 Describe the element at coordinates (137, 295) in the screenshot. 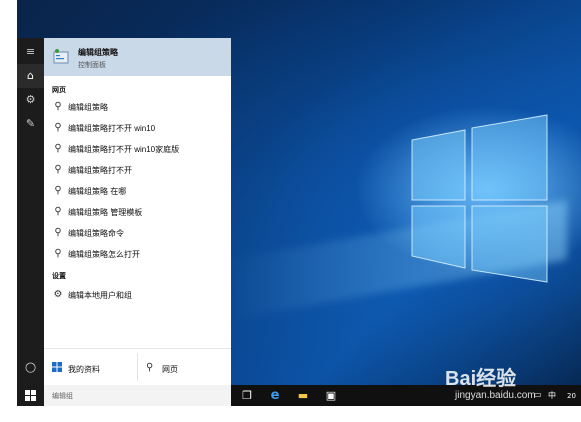

I see `settings-result-item: ⚙ 编辑本地用户和组` at that location.